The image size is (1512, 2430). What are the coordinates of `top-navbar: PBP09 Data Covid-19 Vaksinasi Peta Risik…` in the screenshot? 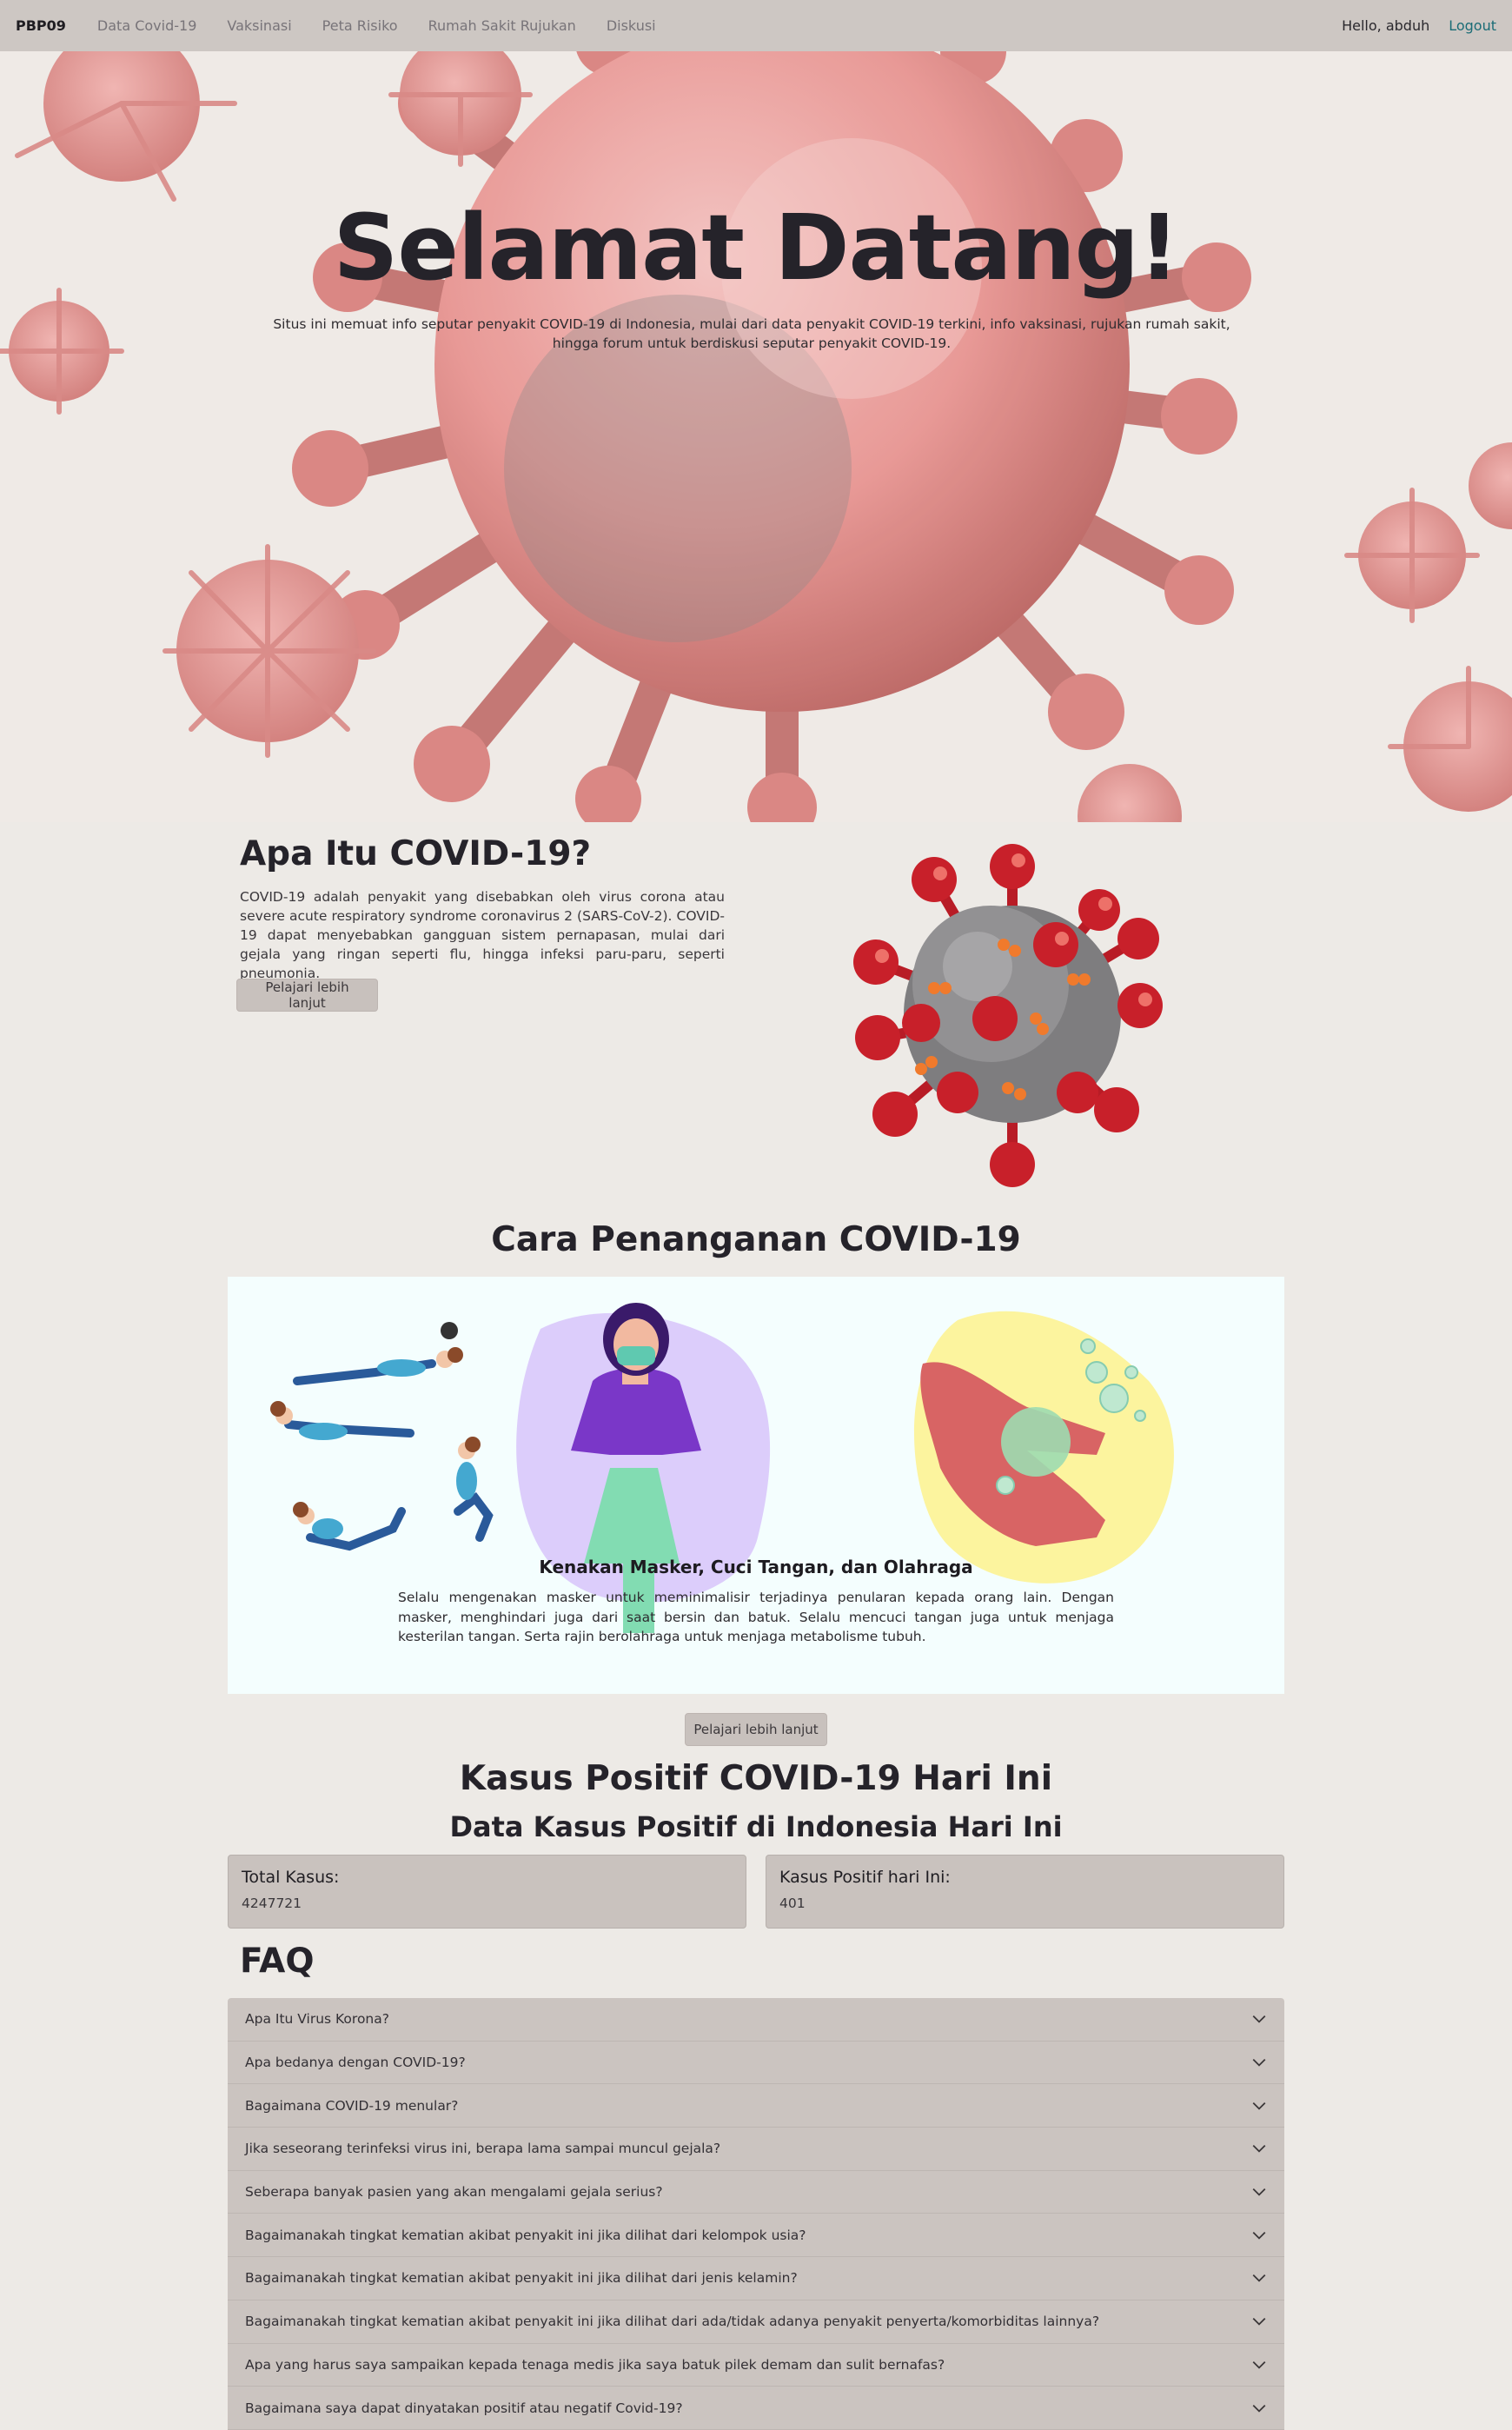 It's located at (756, 25).